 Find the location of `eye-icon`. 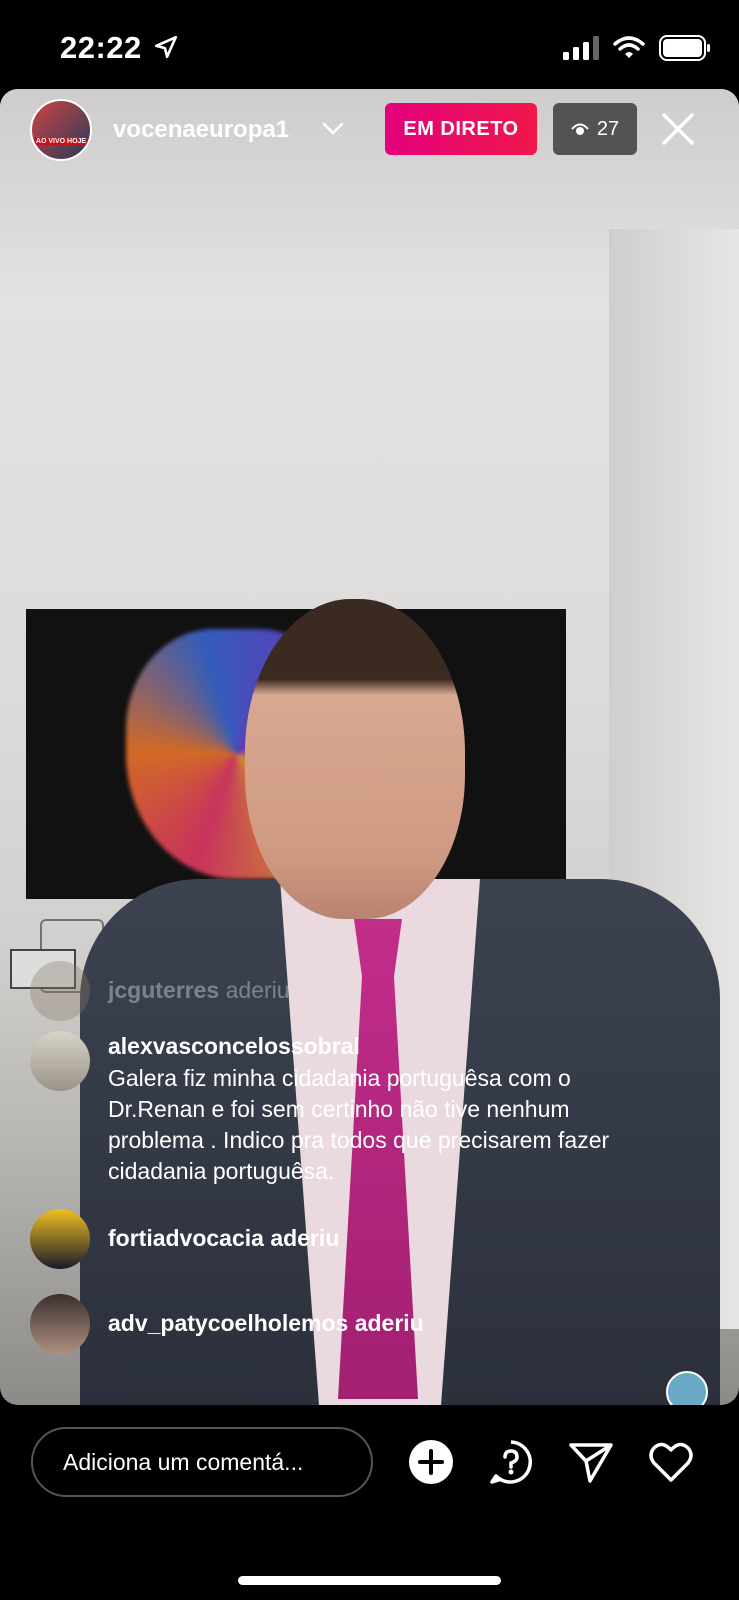

eye-icon is located at coordinates (580, 129).